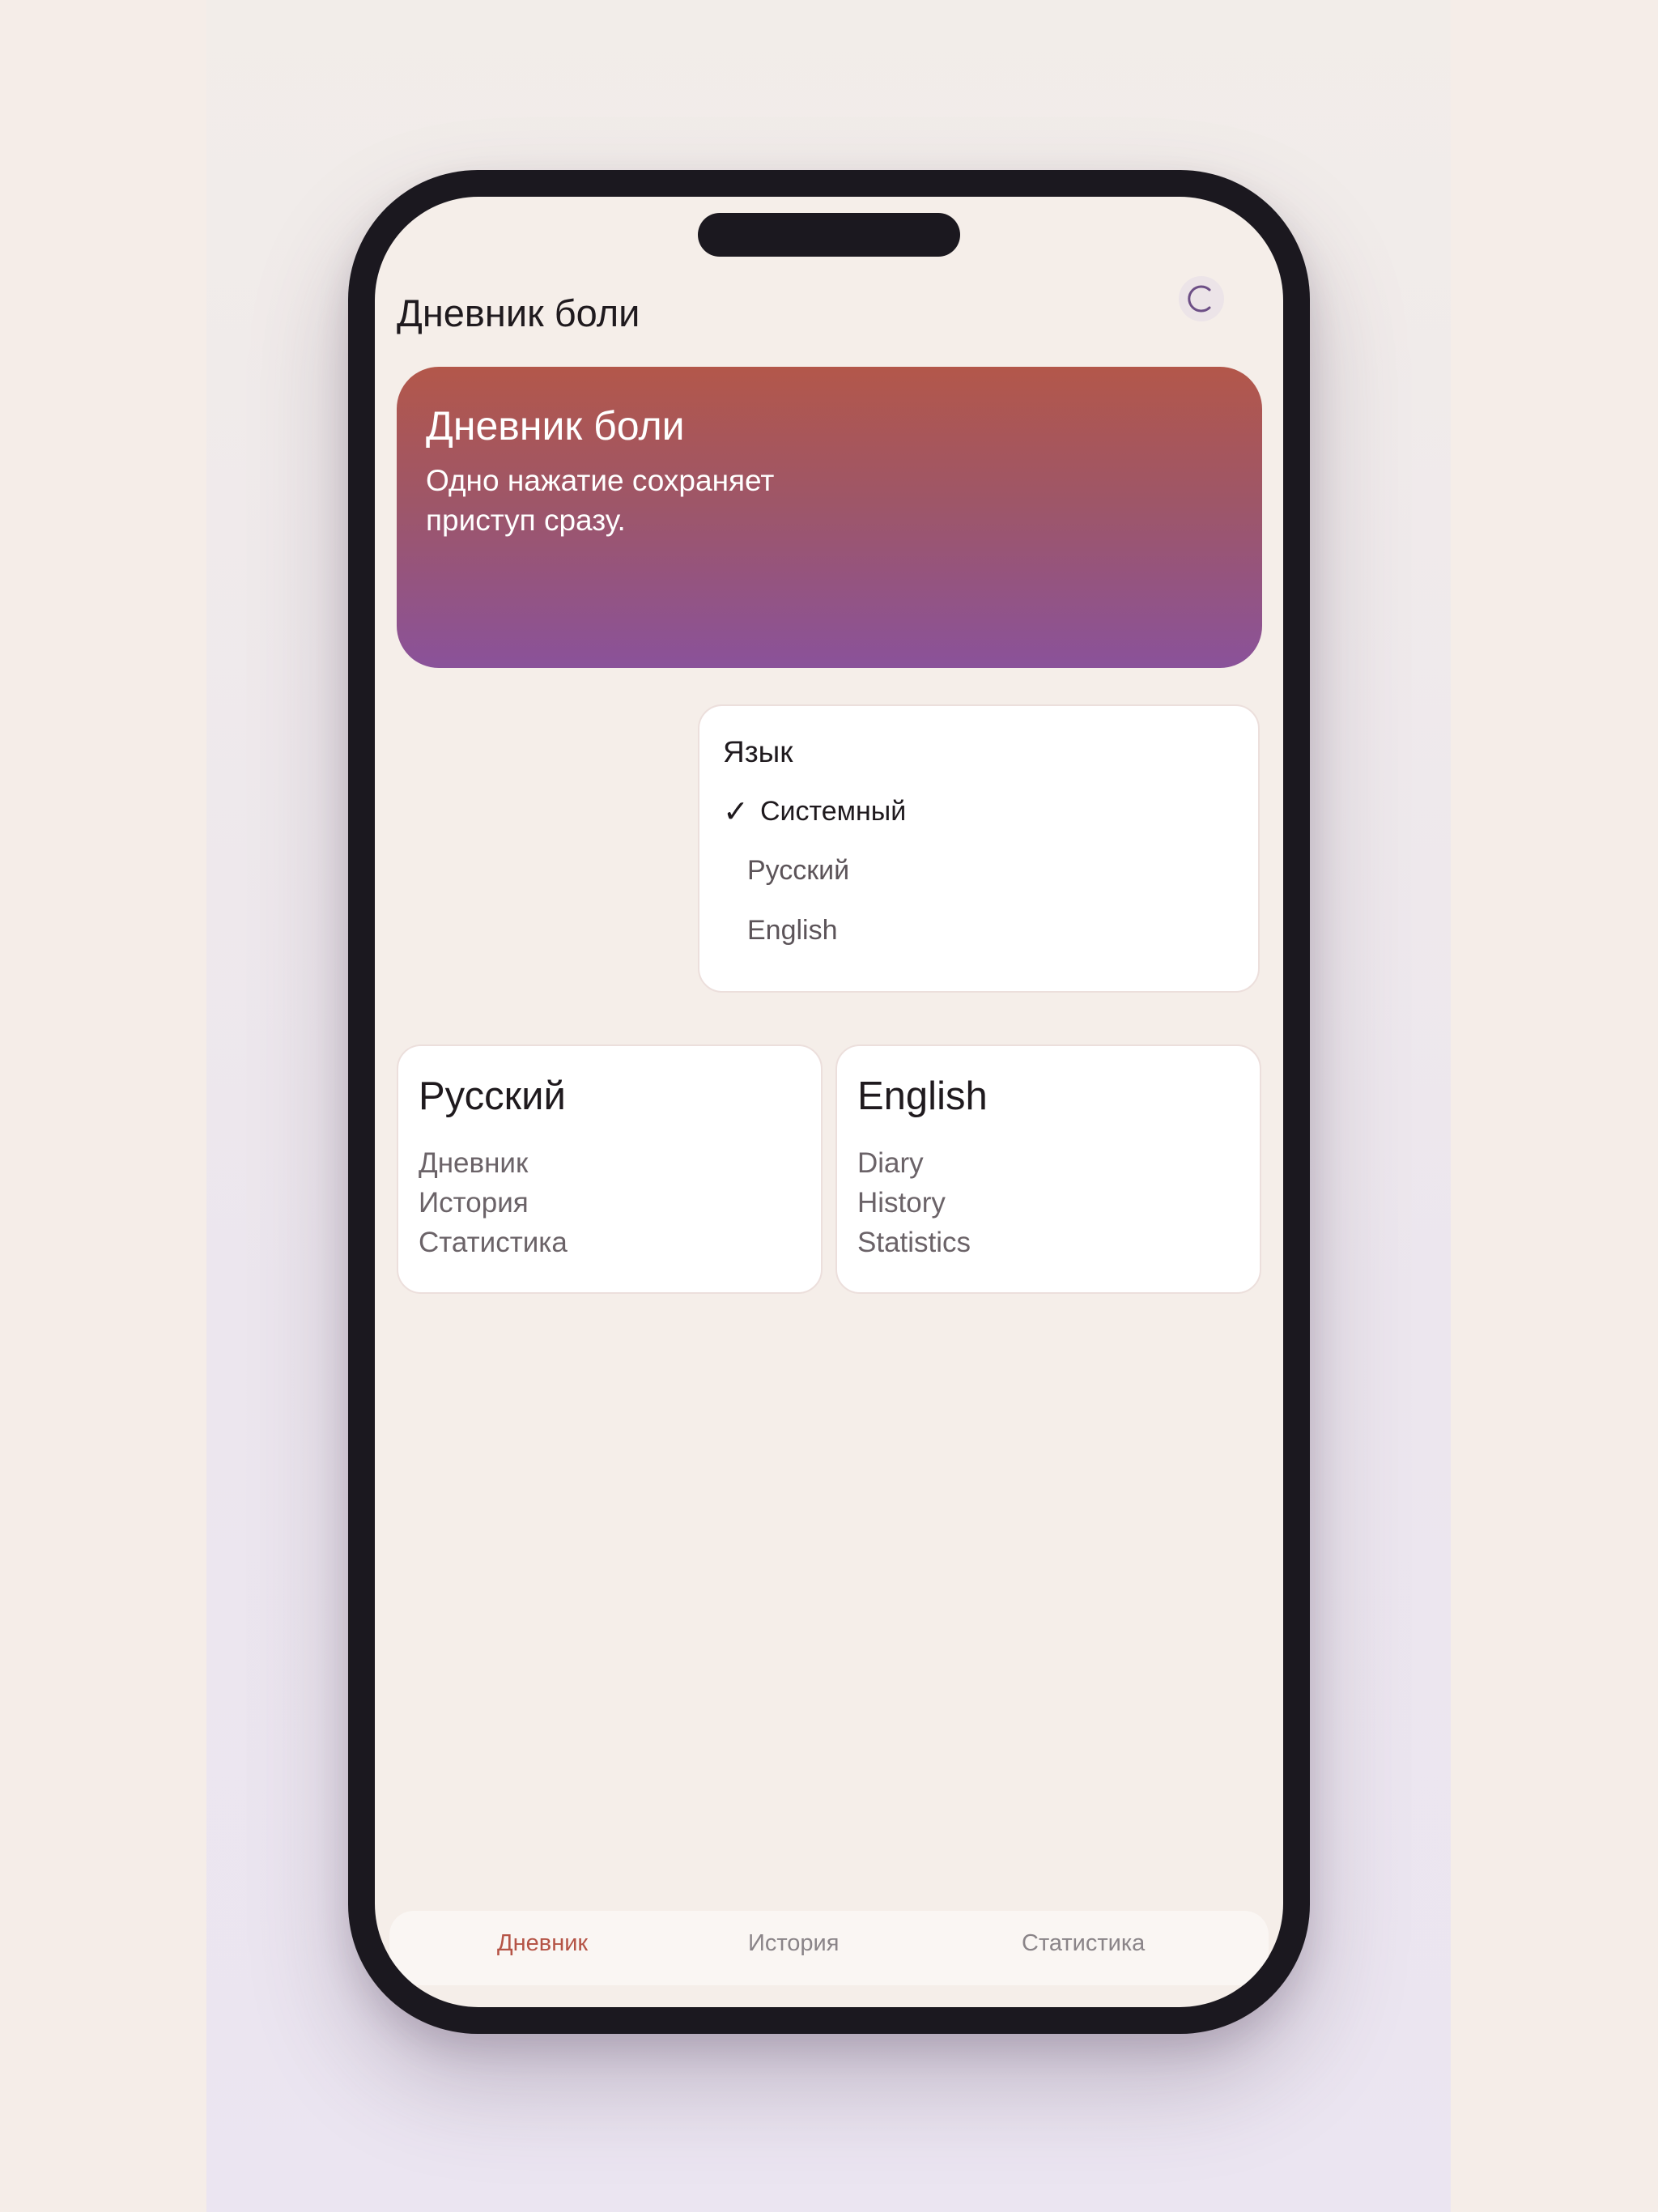 Image resolution: width=1658 pixels, height=2212 pixels. Describe the element at coordinates (829, 235) in the screenshot. I see `dynamic-island` at that location.